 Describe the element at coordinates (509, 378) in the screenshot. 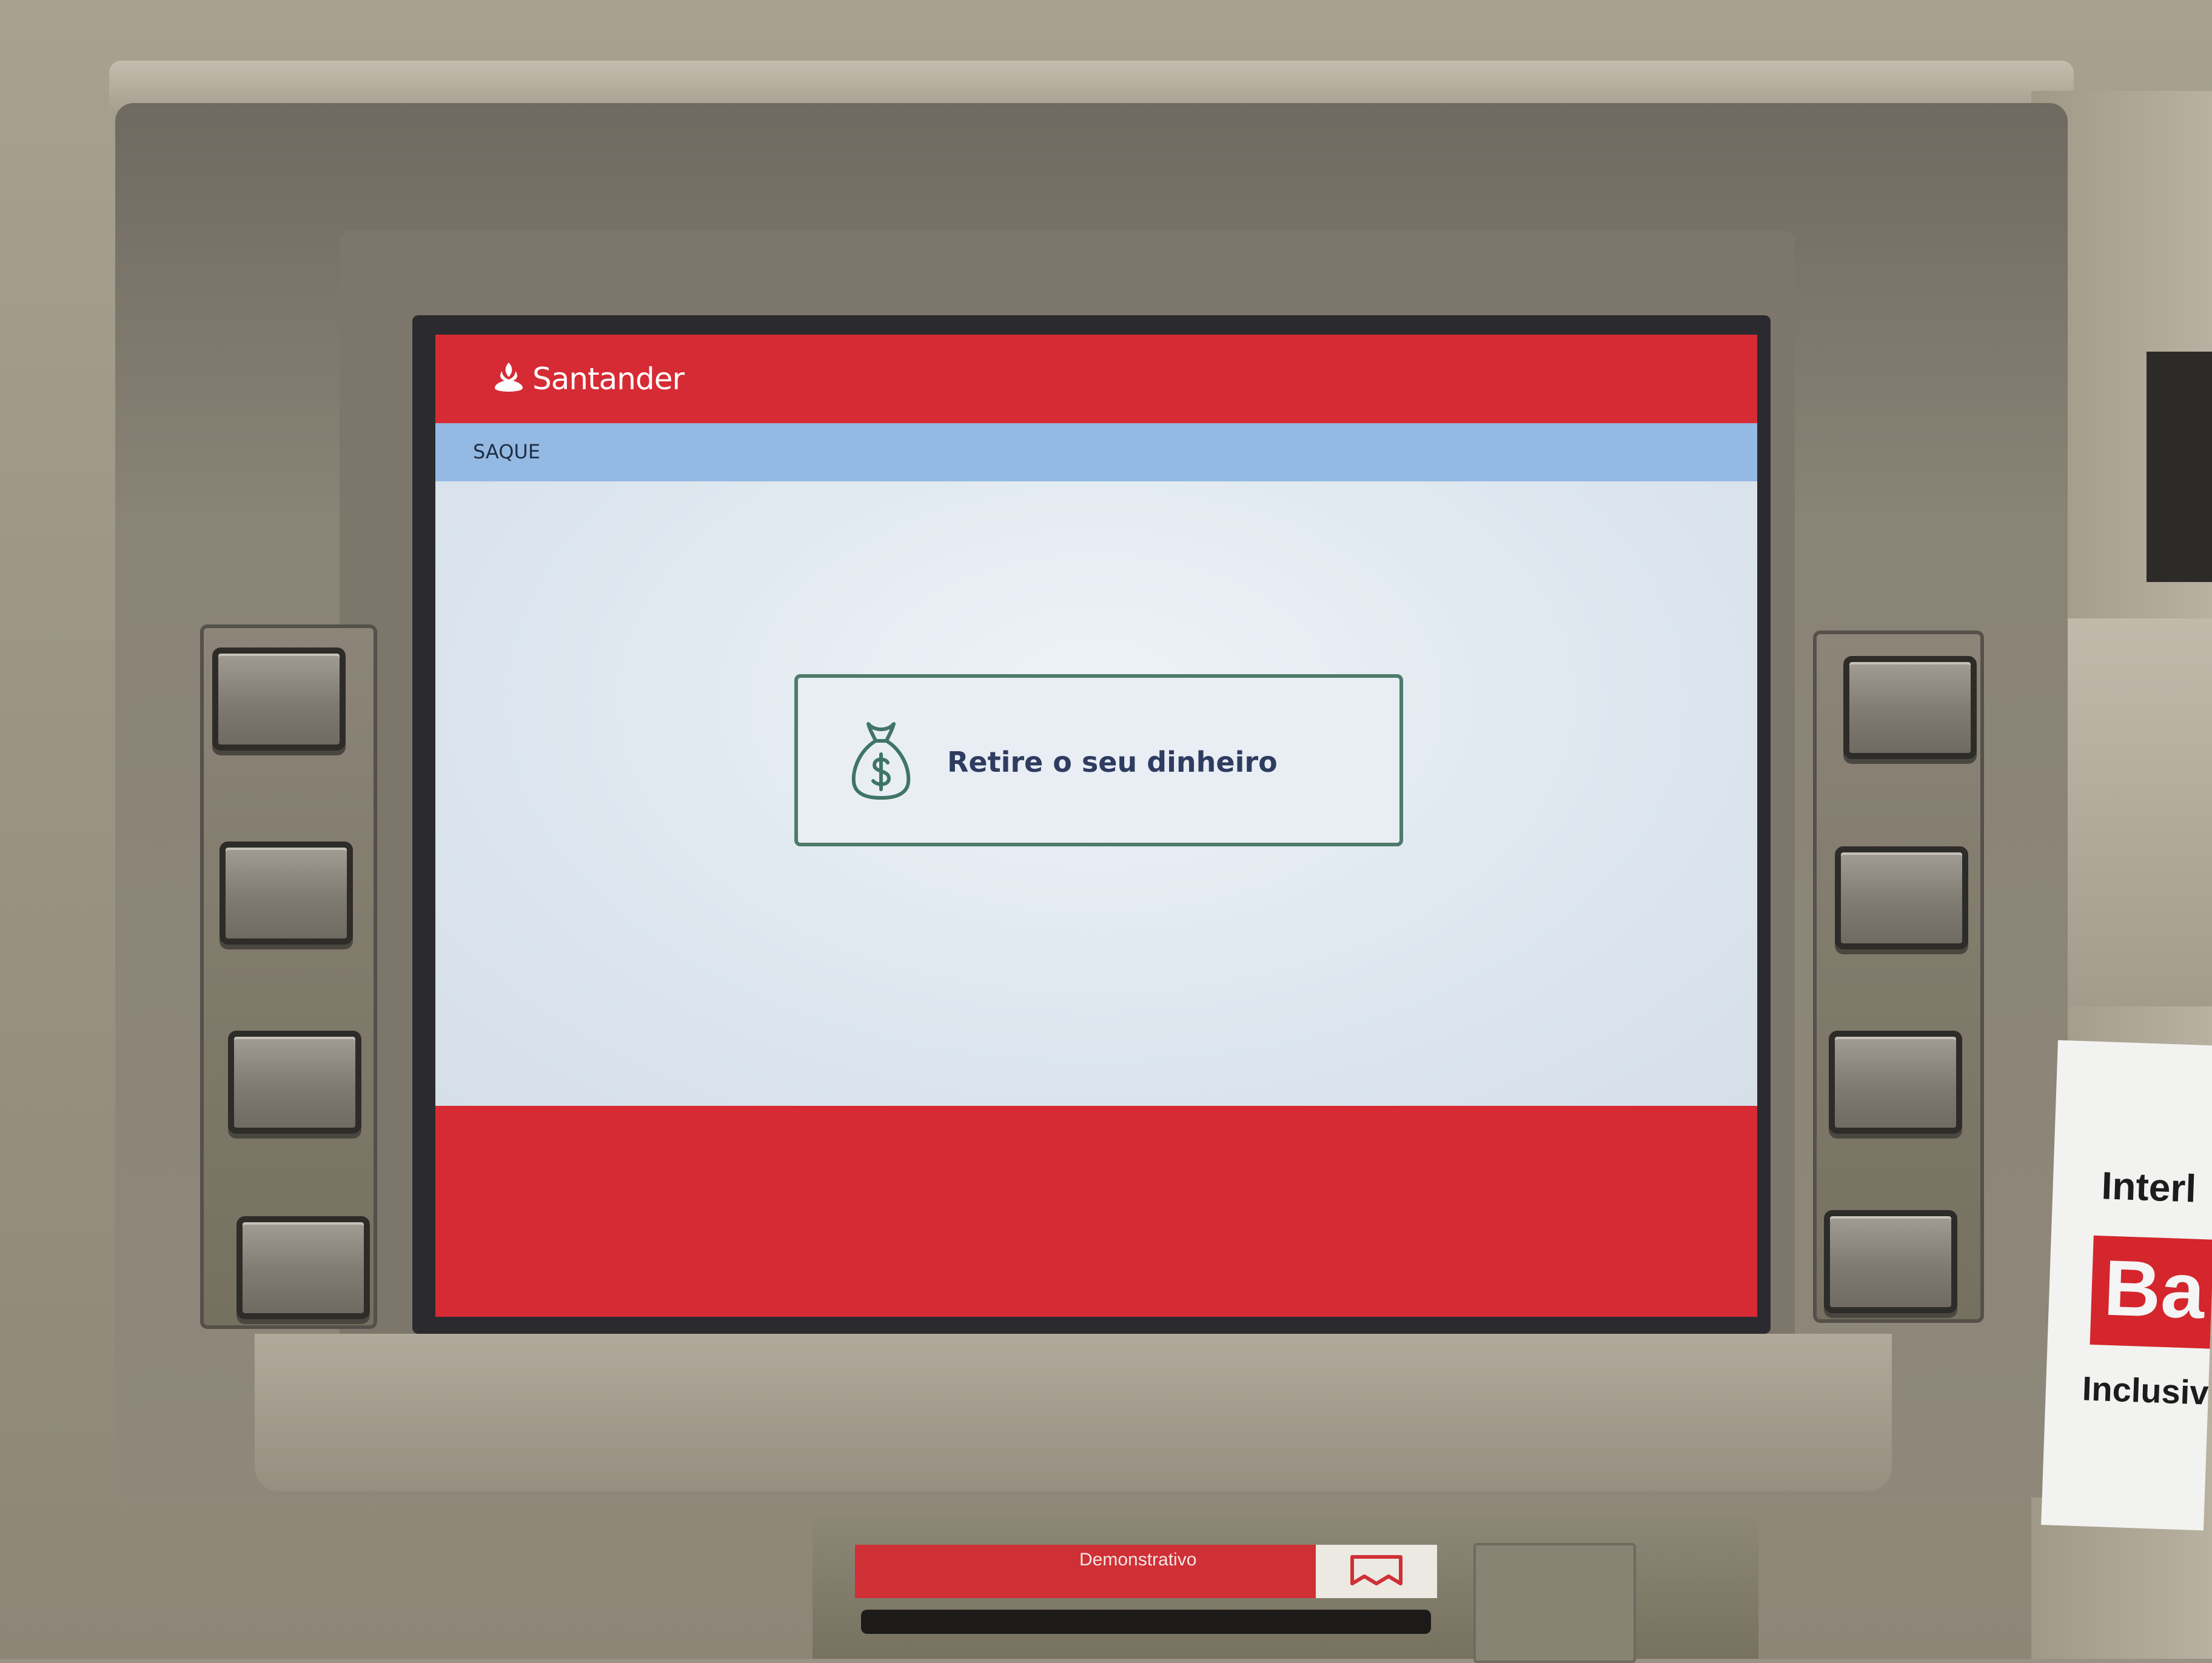

I see `flame-icon` at that location.